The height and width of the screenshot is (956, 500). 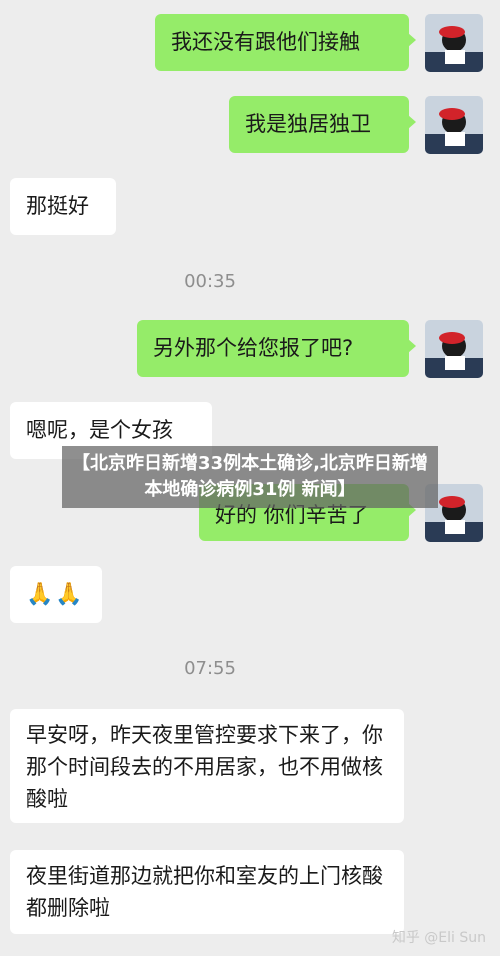 What do you see at coordinates (210, 281) in the screenshot?
I see `timestamp: 00:35` at bounding box center [210, 281].